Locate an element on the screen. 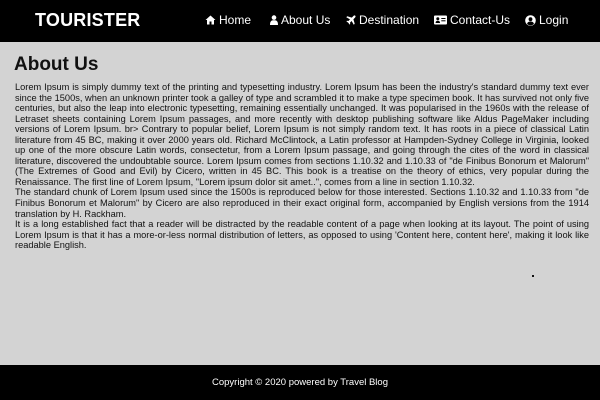  footer: Copyright © 2020 powered by Travel Blog is located at coordinates (300, 382).